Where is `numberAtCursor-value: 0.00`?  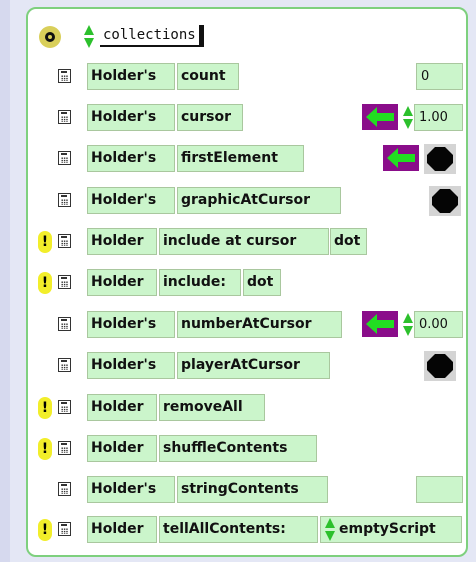
numberAtCursor-value: 0.00 is located at coordinates (438, 324).